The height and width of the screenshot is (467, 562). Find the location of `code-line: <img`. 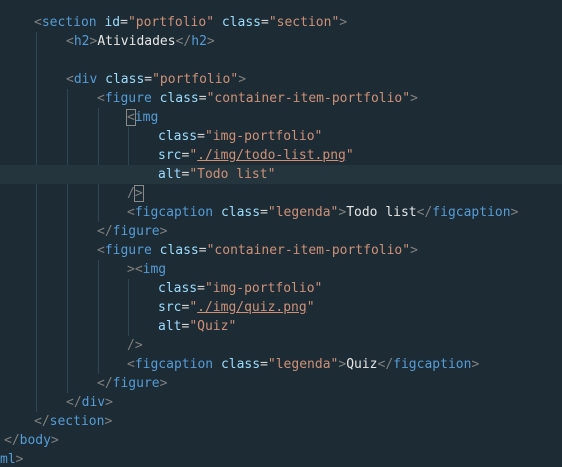

code-line: <img is located at coordinates (281, 117).